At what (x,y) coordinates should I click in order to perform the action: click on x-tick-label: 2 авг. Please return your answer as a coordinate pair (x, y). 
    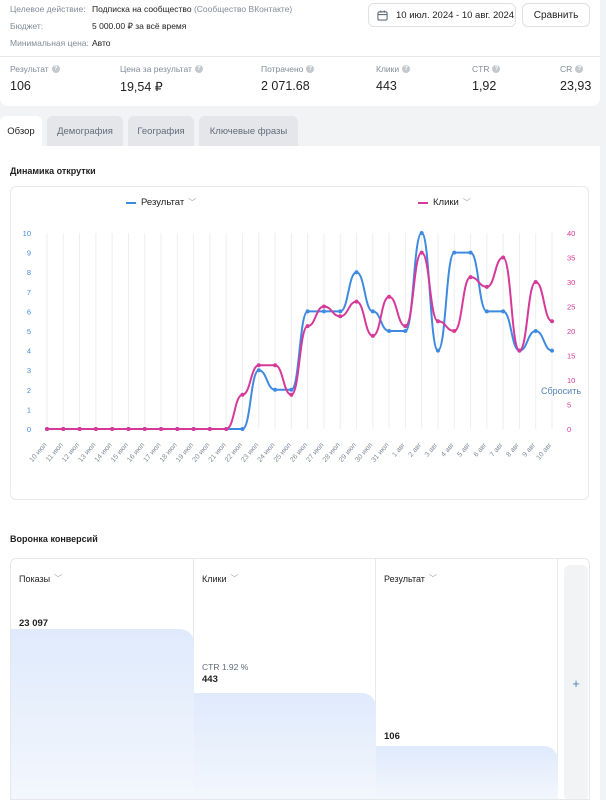
    Looking at the image, I should click on (416, 449).